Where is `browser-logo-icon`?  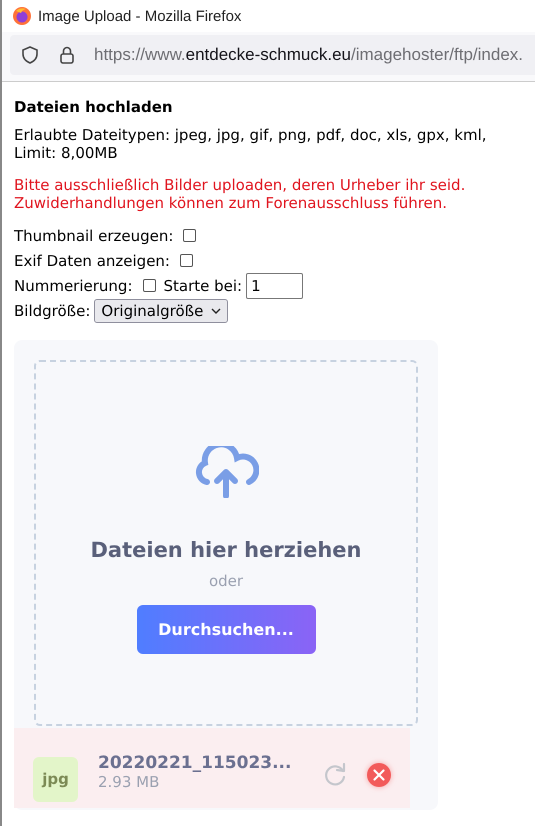 browser-logo-icon is located at coordinates (22, 16).